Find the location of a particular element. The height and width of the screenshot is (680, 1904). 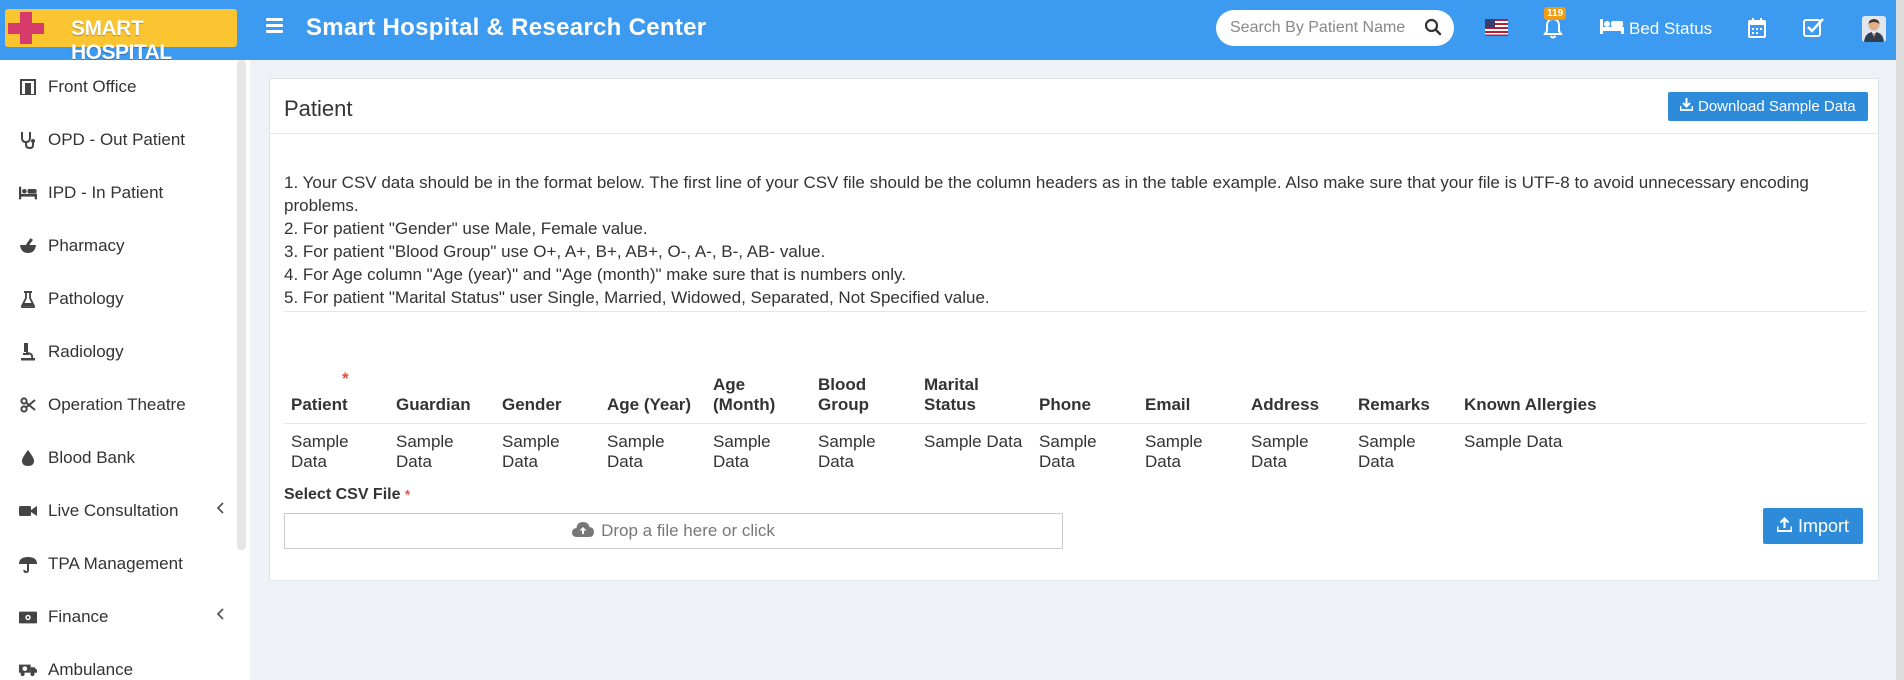

task-check-icon is located at coordinates (1814, 29).